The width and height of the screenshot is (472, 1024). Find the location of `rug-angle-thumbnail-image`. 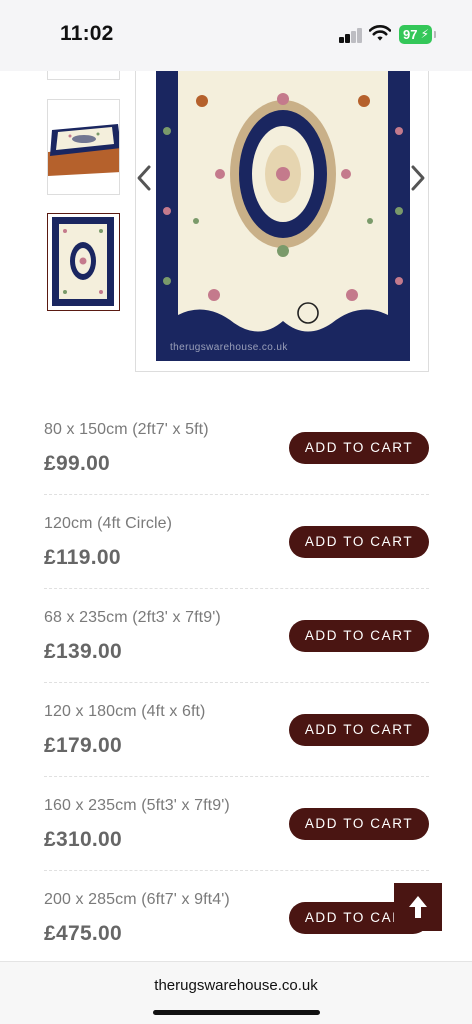

rug-angle-thumbnail-image is located at coordinates (83, 147).